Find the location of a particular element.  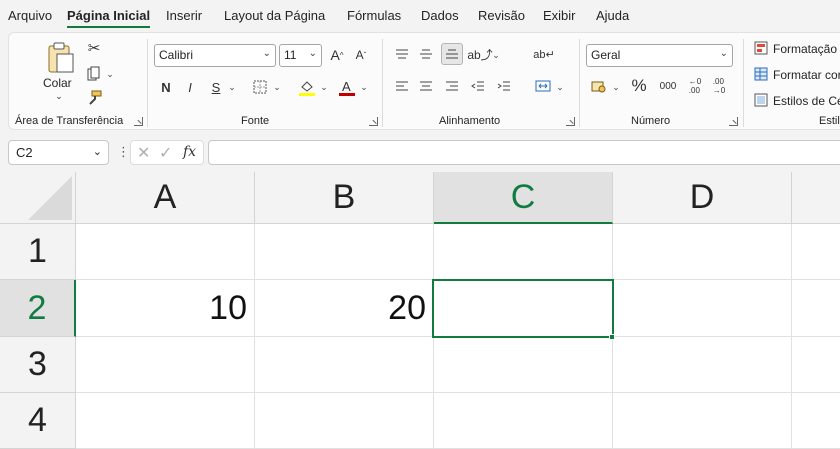

tab-arquivo: Arquivo is located at coordinates (30, 15).